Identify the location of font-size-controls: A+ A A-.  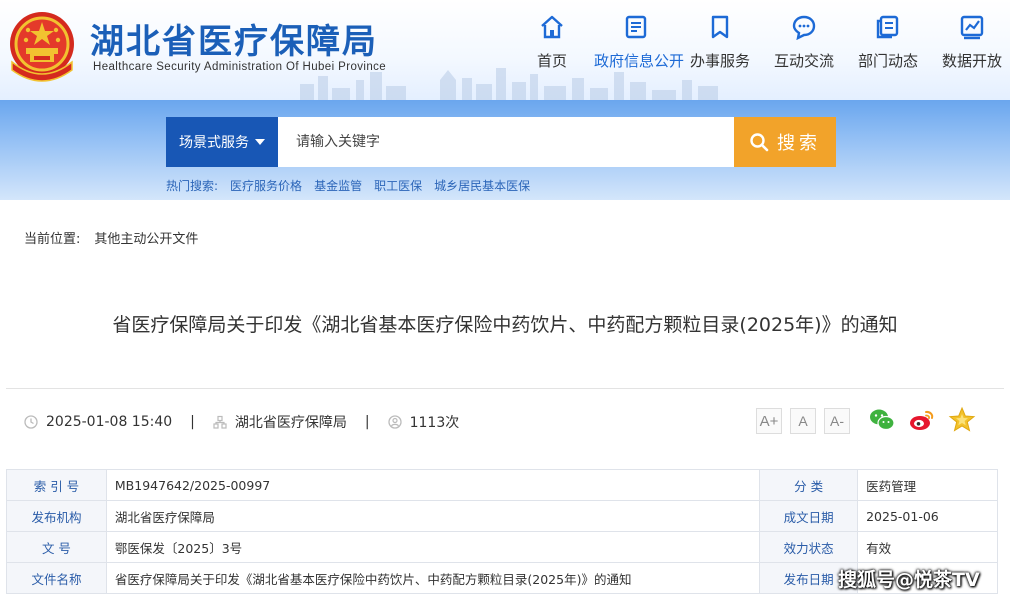
(803, 421).